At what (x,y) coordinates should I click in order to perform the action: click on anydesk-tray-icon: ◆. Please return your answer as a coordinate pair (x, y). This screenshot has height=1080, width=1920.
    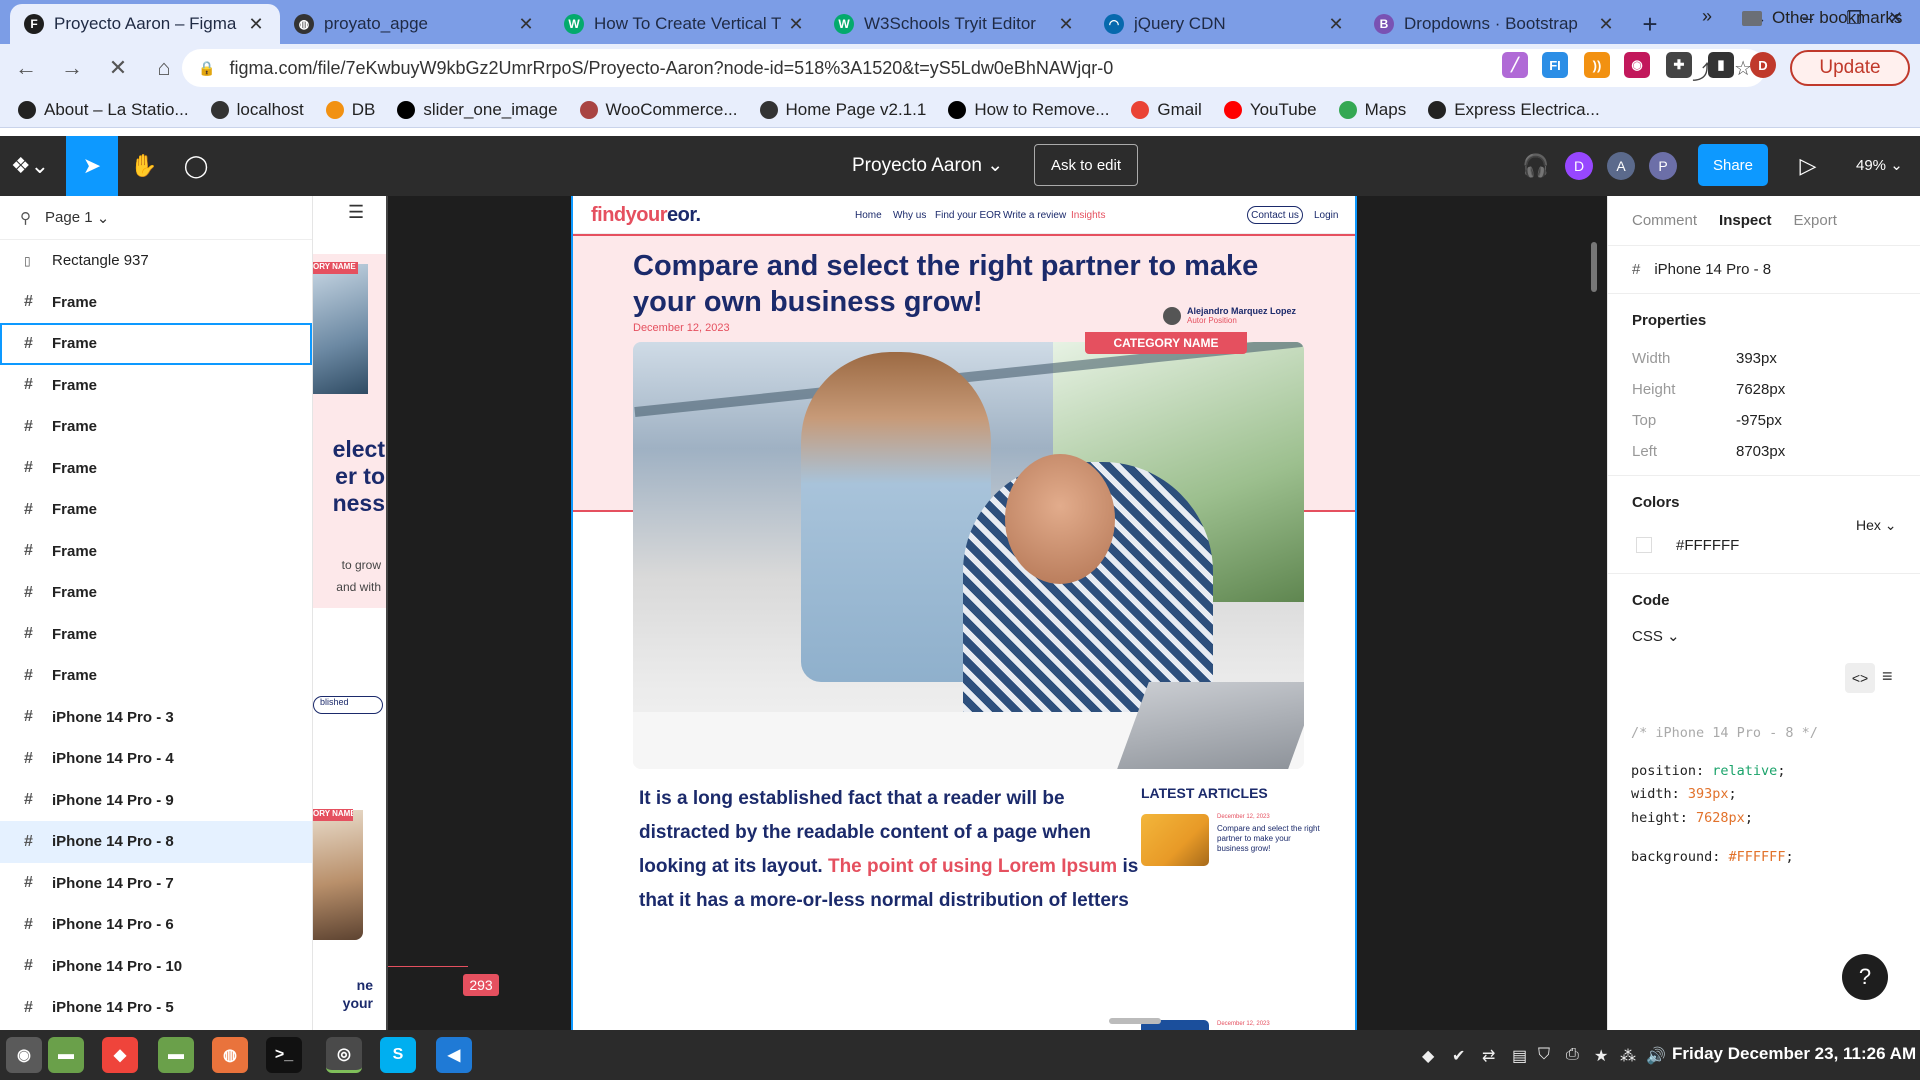
    Looking at the image, I should click on (1428, 1056).